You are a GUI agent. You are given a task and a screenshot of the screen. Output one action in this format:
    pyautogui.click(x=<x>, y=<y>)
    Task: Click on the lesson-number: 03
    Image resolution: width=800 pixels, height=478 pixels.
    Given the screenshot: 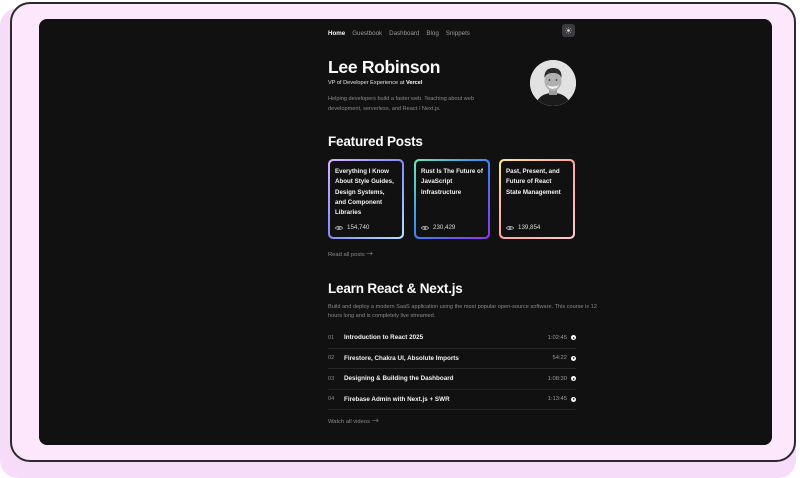 What is the action you would take?
    pyautogui.click(x=331, y=378)
    